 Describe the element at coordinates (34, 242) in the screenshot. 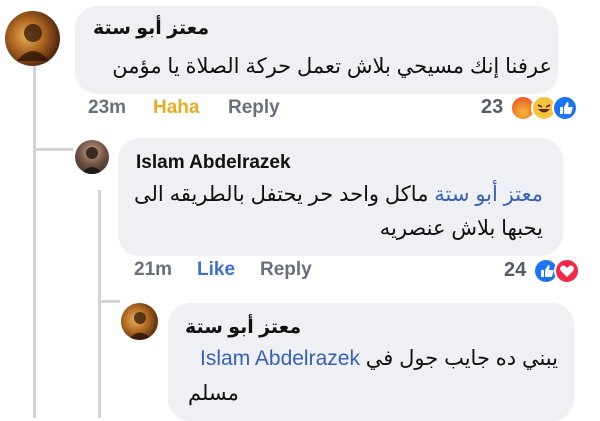

I see `thread-line-main` at that location.